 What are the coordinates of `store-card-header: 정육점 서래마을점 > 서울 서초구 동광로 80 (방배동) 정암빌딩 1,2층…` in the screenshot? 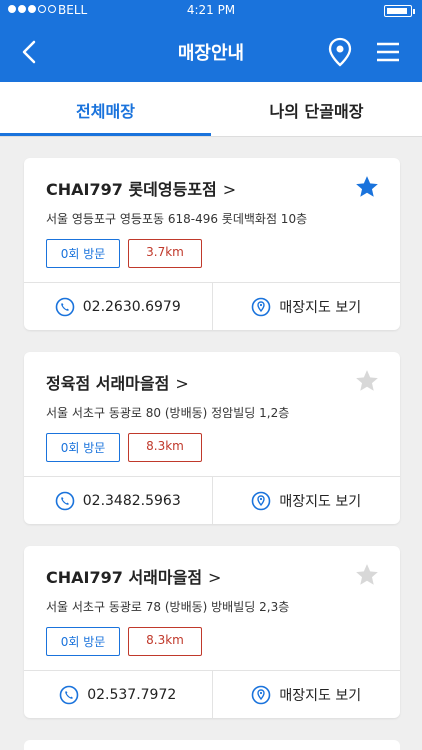 It's located at (212, 414).